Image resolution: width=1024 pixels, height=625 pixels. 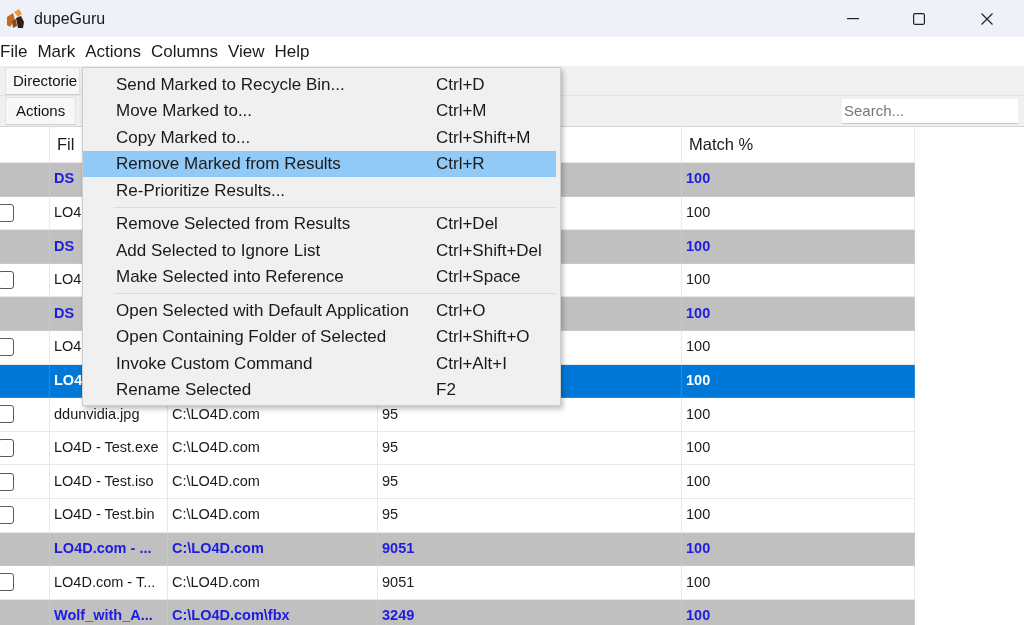 I want to click on shortcut-text: Ctrl+Shift+M, so click(x=484, y=137).